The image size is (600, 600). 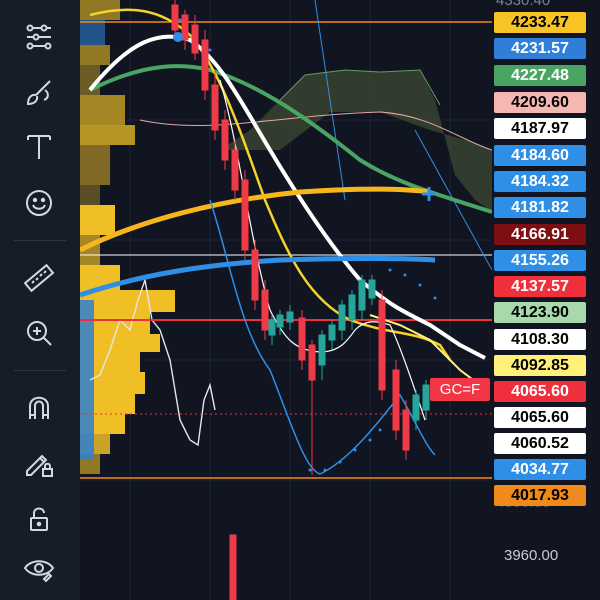 I want to click on emoji-icon, so click(x=39, y=203).